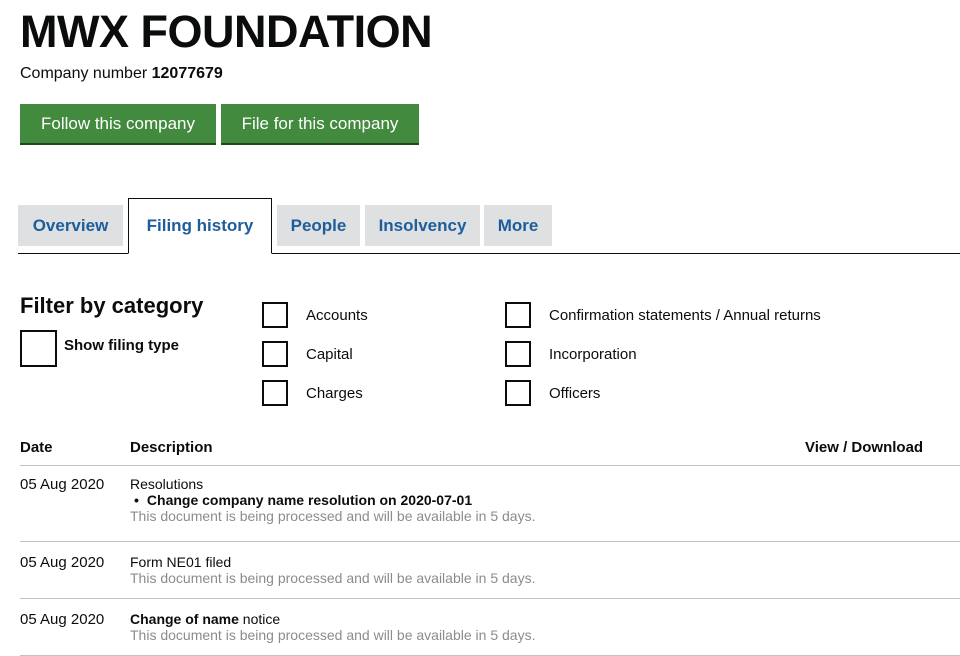 Image resolution: width=960 pixels, height=656 pixels. Describe the element at coordinates (118, 123) in the screenshot. I see `follow-company-button: Follow this company` at that location.